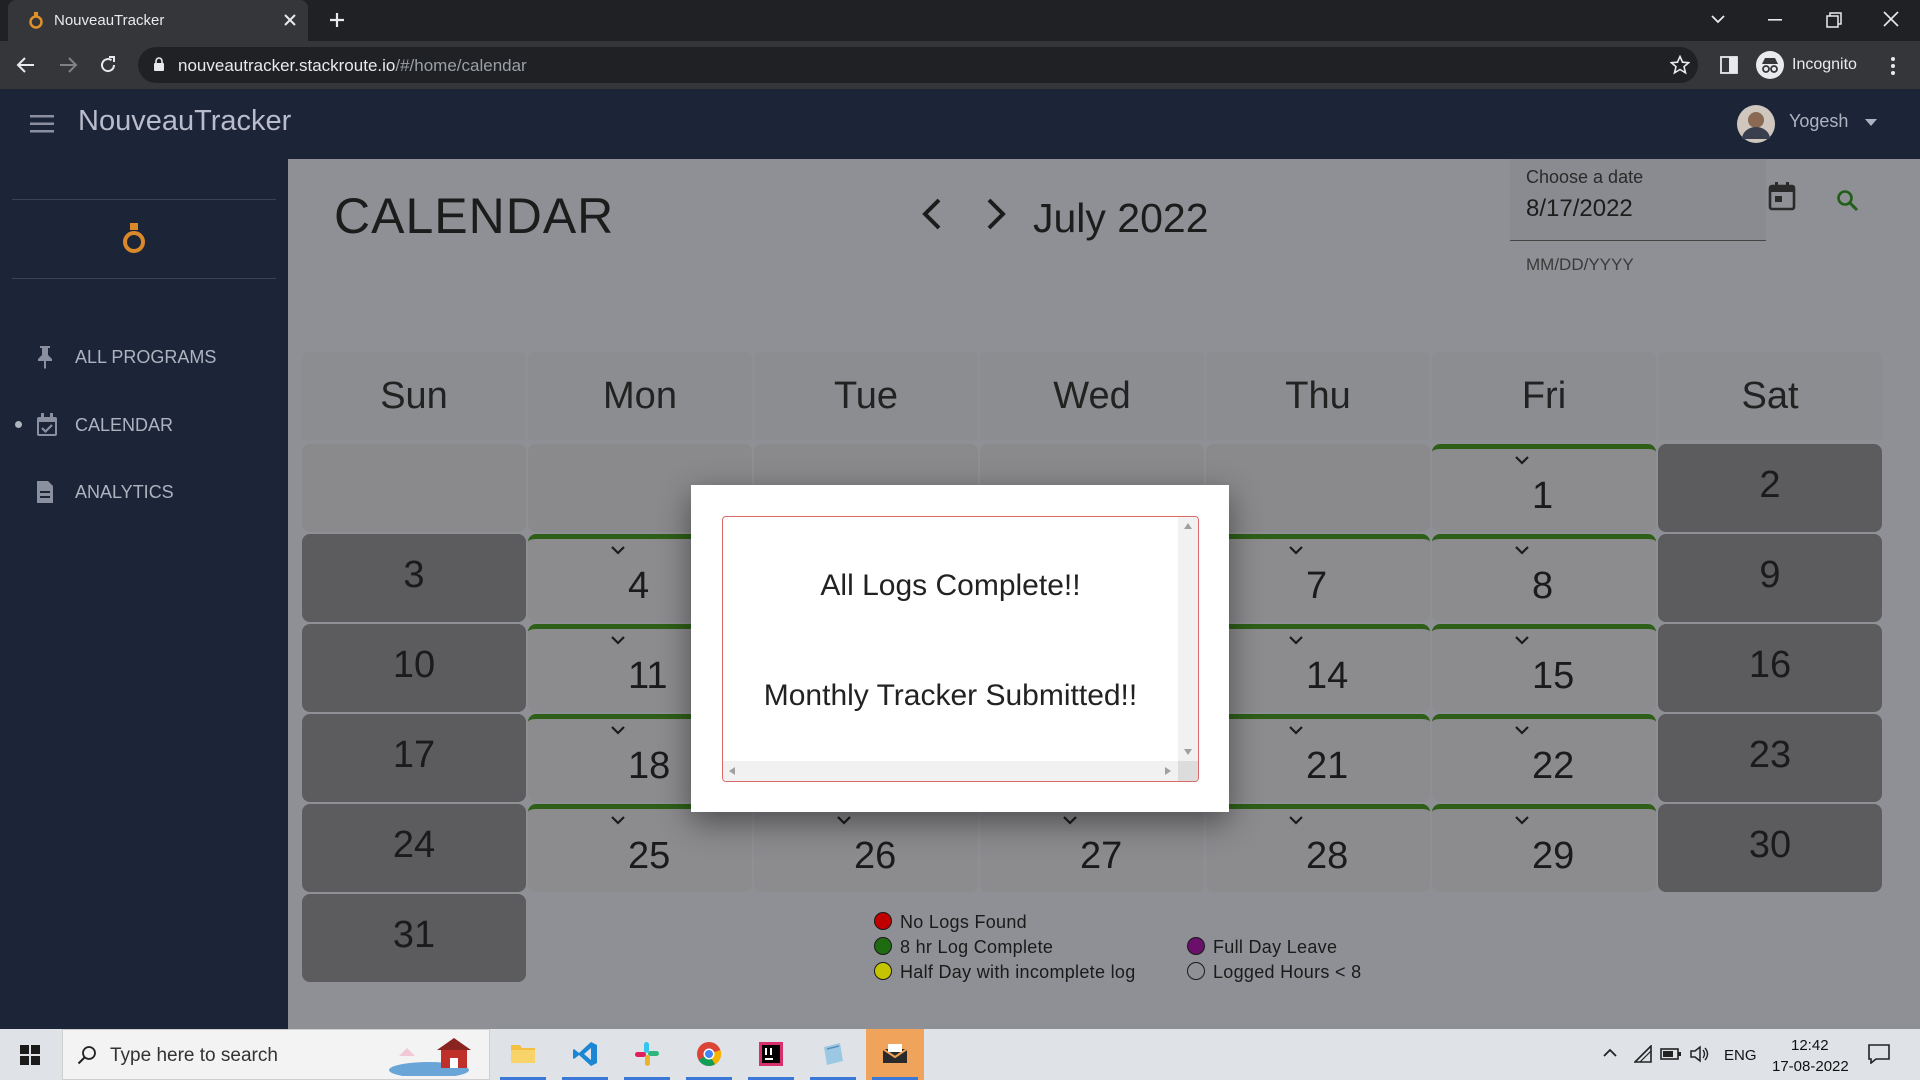 The width and height of the screenshot is (1920, 1080). Describe the element at coordinates (1811, 65) in the screenshot. I see `incognito-profile-button: Incognito` at that location.